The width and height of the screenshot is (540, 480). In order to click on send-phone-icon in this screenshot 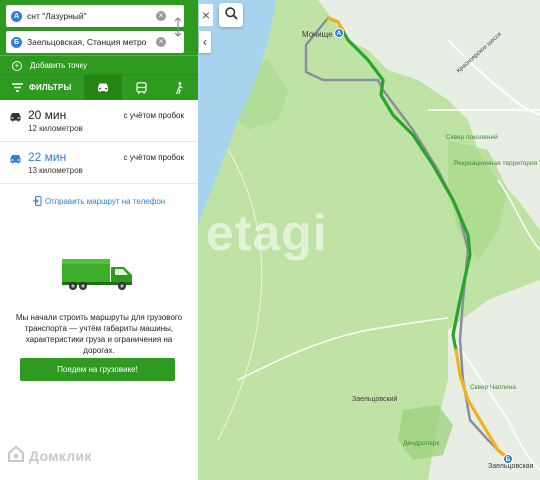, I will do `click(37, 202)`.